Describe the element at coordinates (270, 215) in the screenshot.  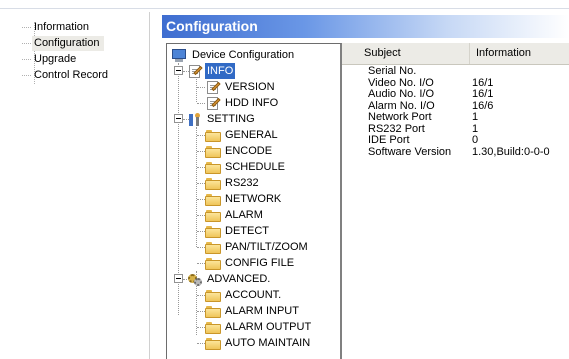
I see `tree-node-alarm: ALARM` at that location.